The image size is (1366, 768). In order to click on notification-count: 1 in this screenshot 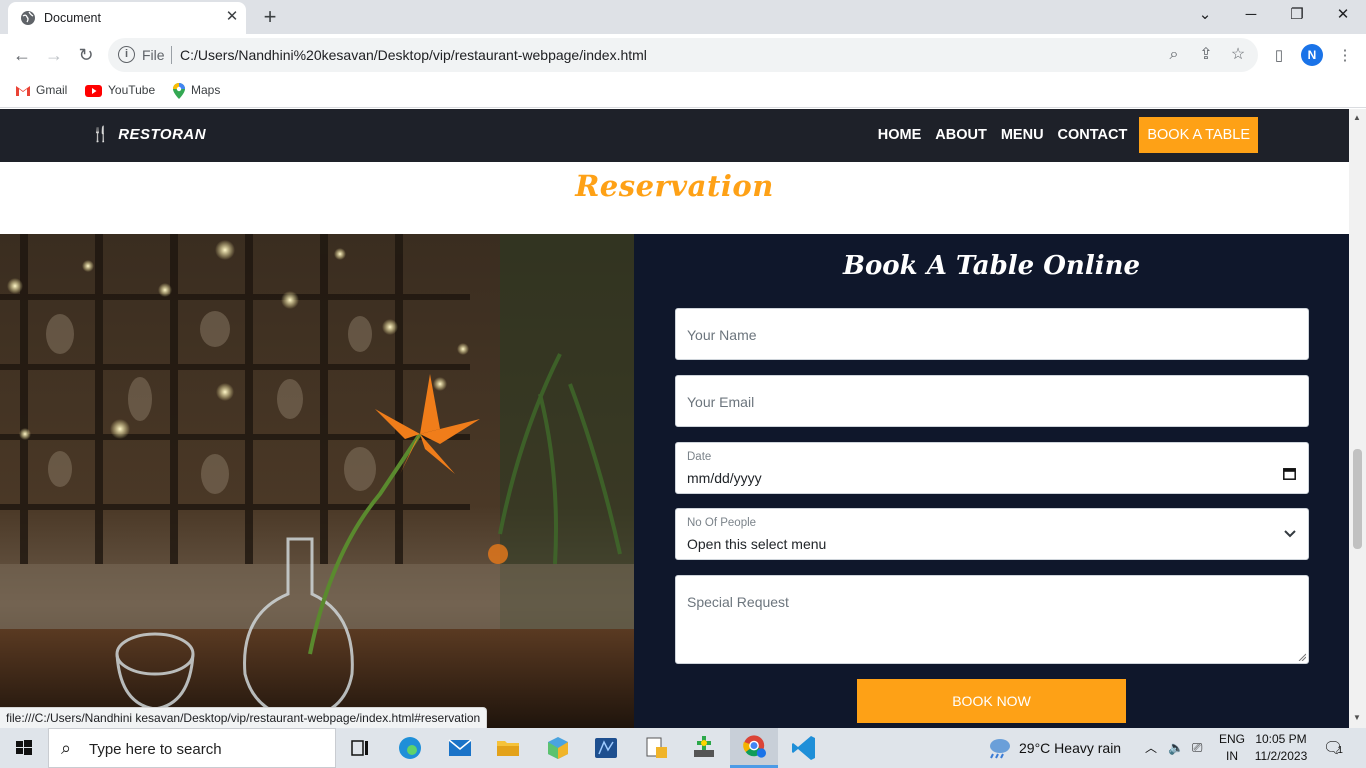, I will do `click(1340, 750)`.